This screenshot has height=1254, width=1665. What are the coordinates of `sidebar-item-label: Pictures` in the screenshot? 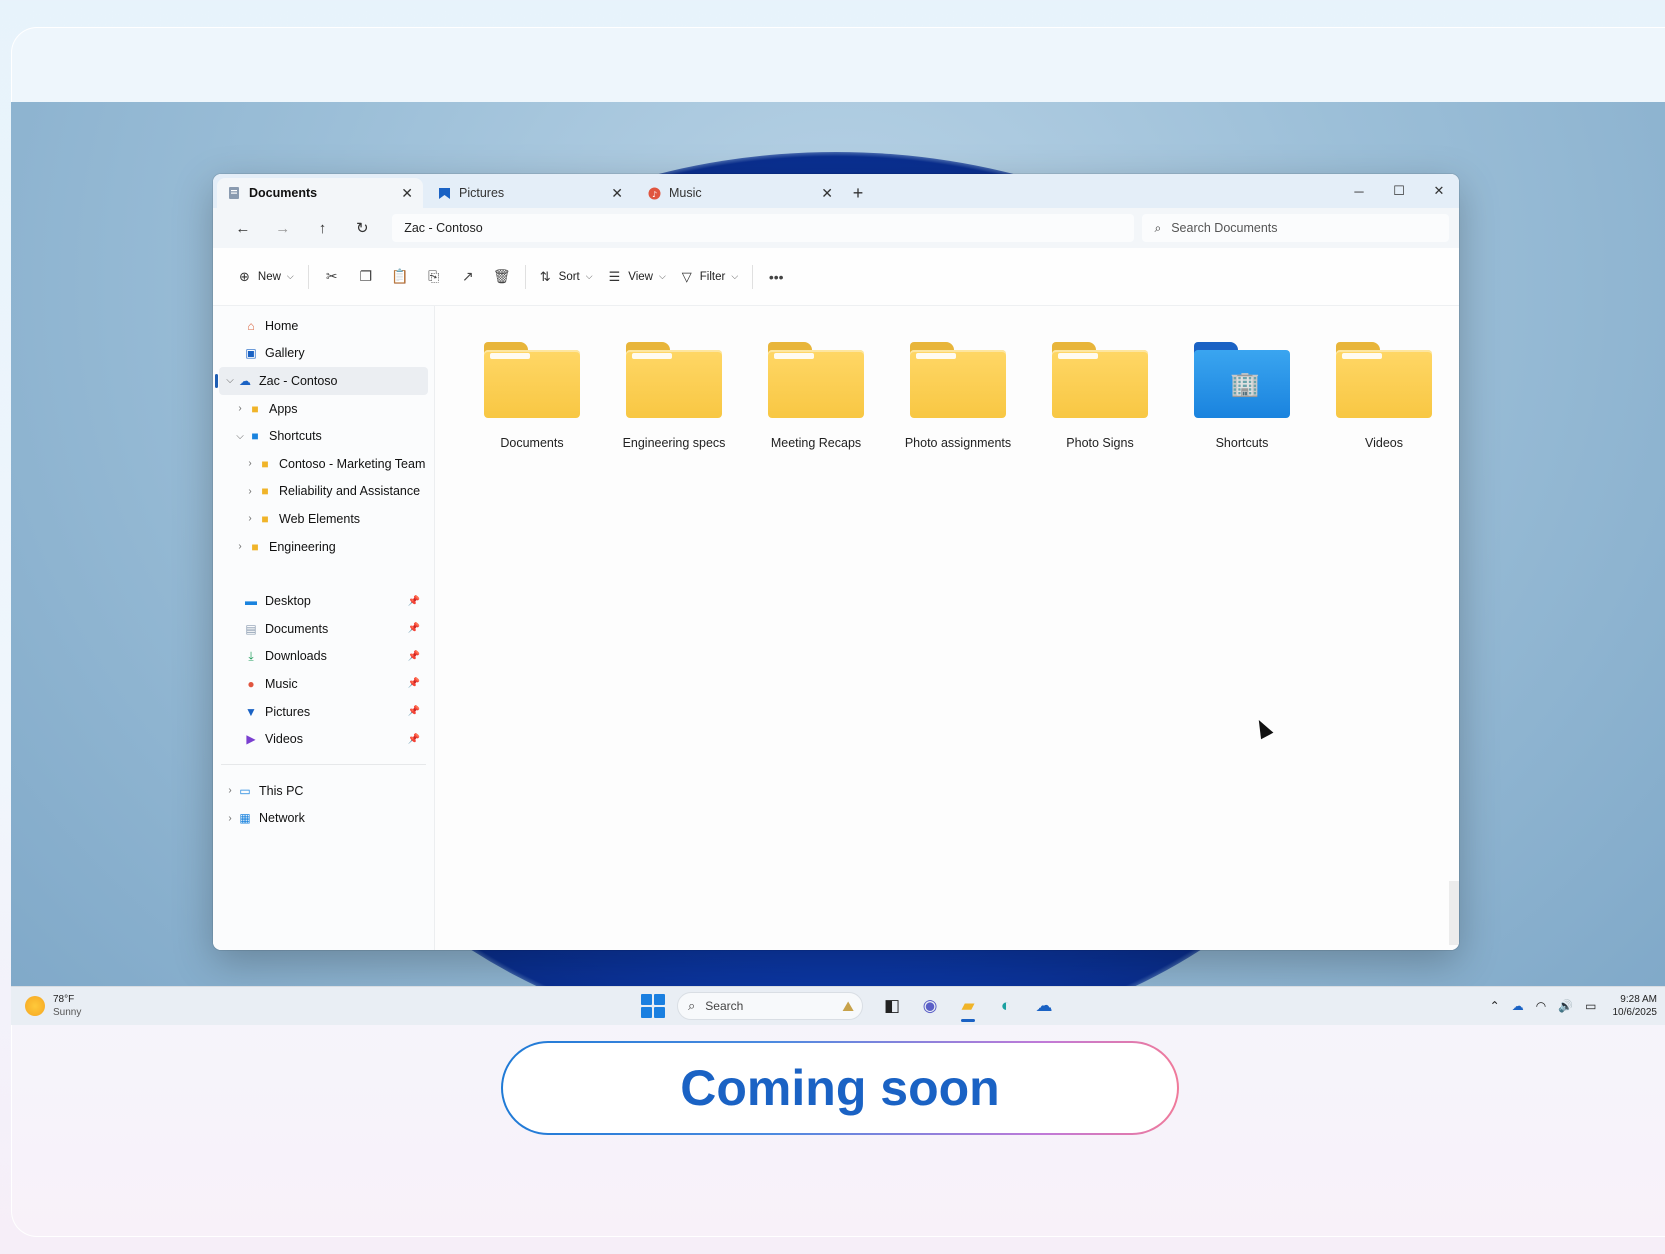 It's located at (288, 711).